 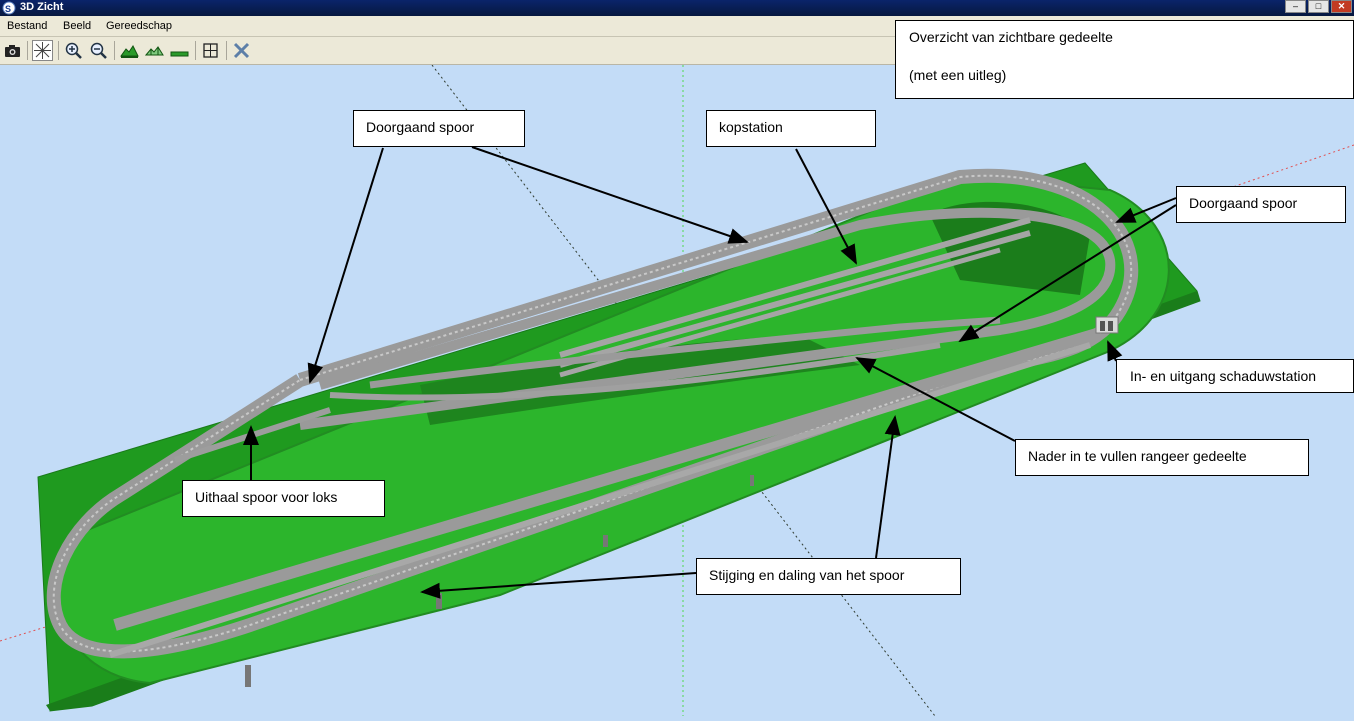 What do you see at coordinates (27, 26) in the screenshot?
I see `menu-bestand: Bestand` at bounding box center [27, 26].